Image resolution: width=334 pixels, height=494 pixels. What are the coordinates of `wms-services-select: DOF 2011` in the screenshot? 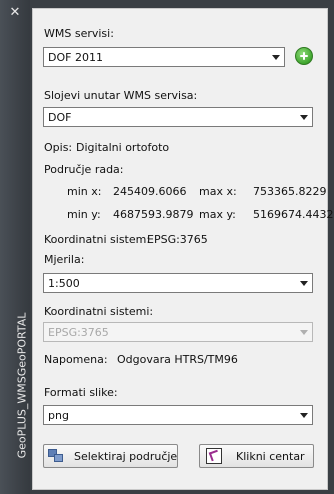 It's located at (164, 57).